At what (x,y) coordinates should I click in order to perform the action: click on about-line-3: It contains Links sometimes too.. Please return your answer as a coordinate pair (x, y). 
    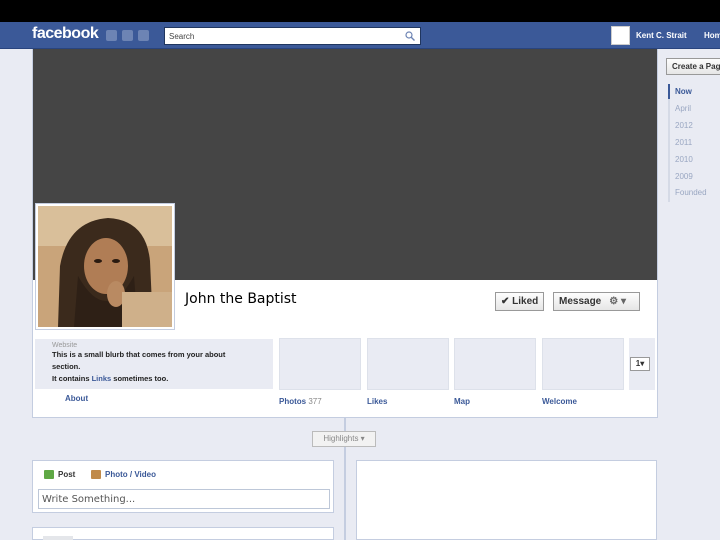
    Looking at the image, I should click on (154, 379).